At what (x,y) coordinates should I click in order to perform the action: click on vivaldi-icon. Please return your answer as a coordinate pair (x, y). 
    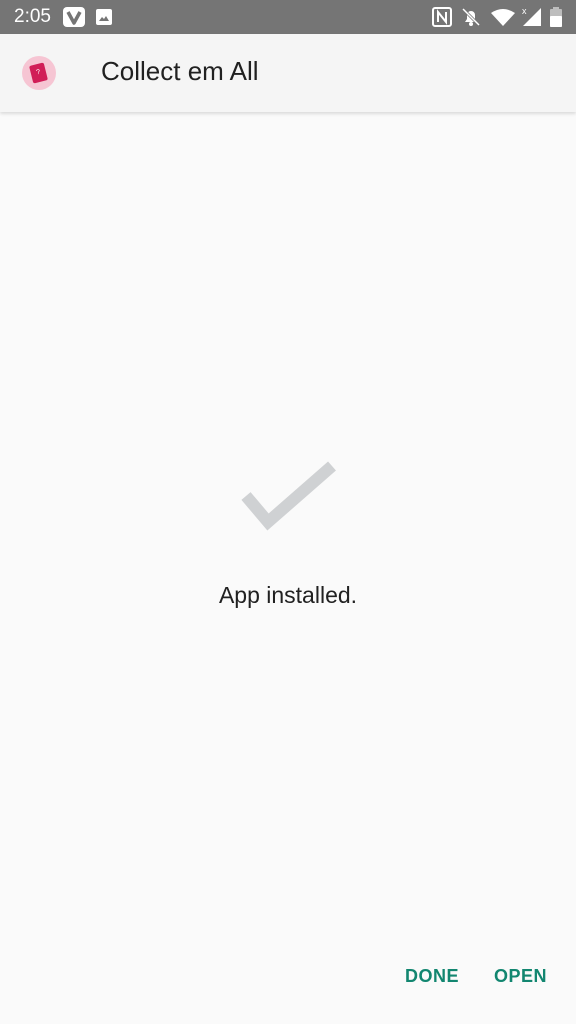
    Looking at the image, I should click on (74, 17).